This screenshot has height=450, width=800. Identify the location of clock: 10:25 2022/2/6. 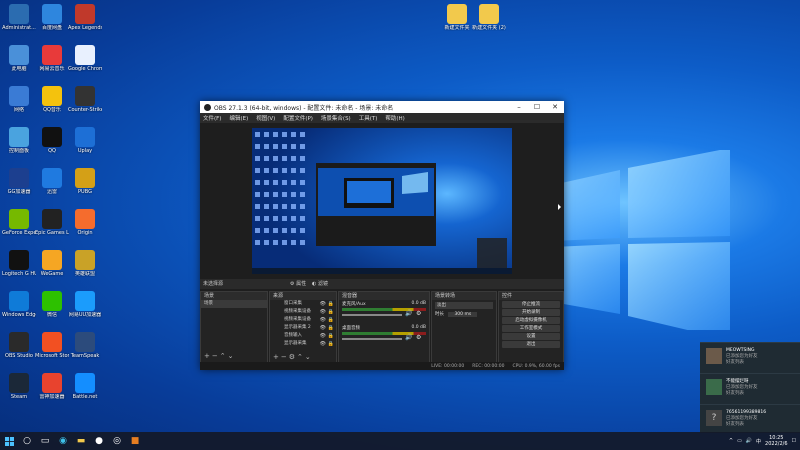
(776, 441).